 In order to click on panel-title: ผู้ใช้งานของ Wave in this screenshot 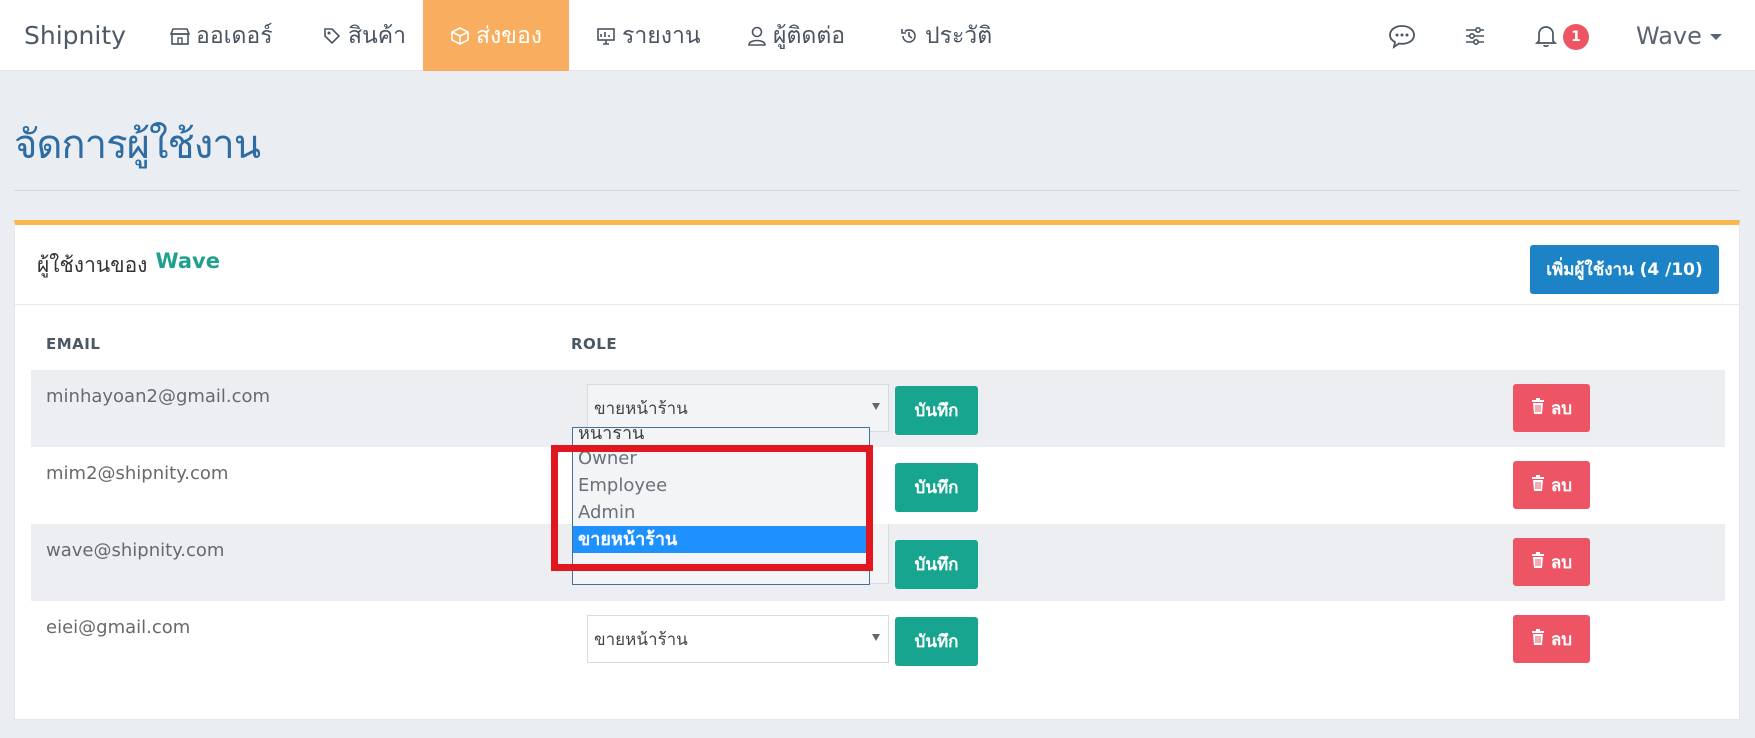, I will do `click(128, 265)`.